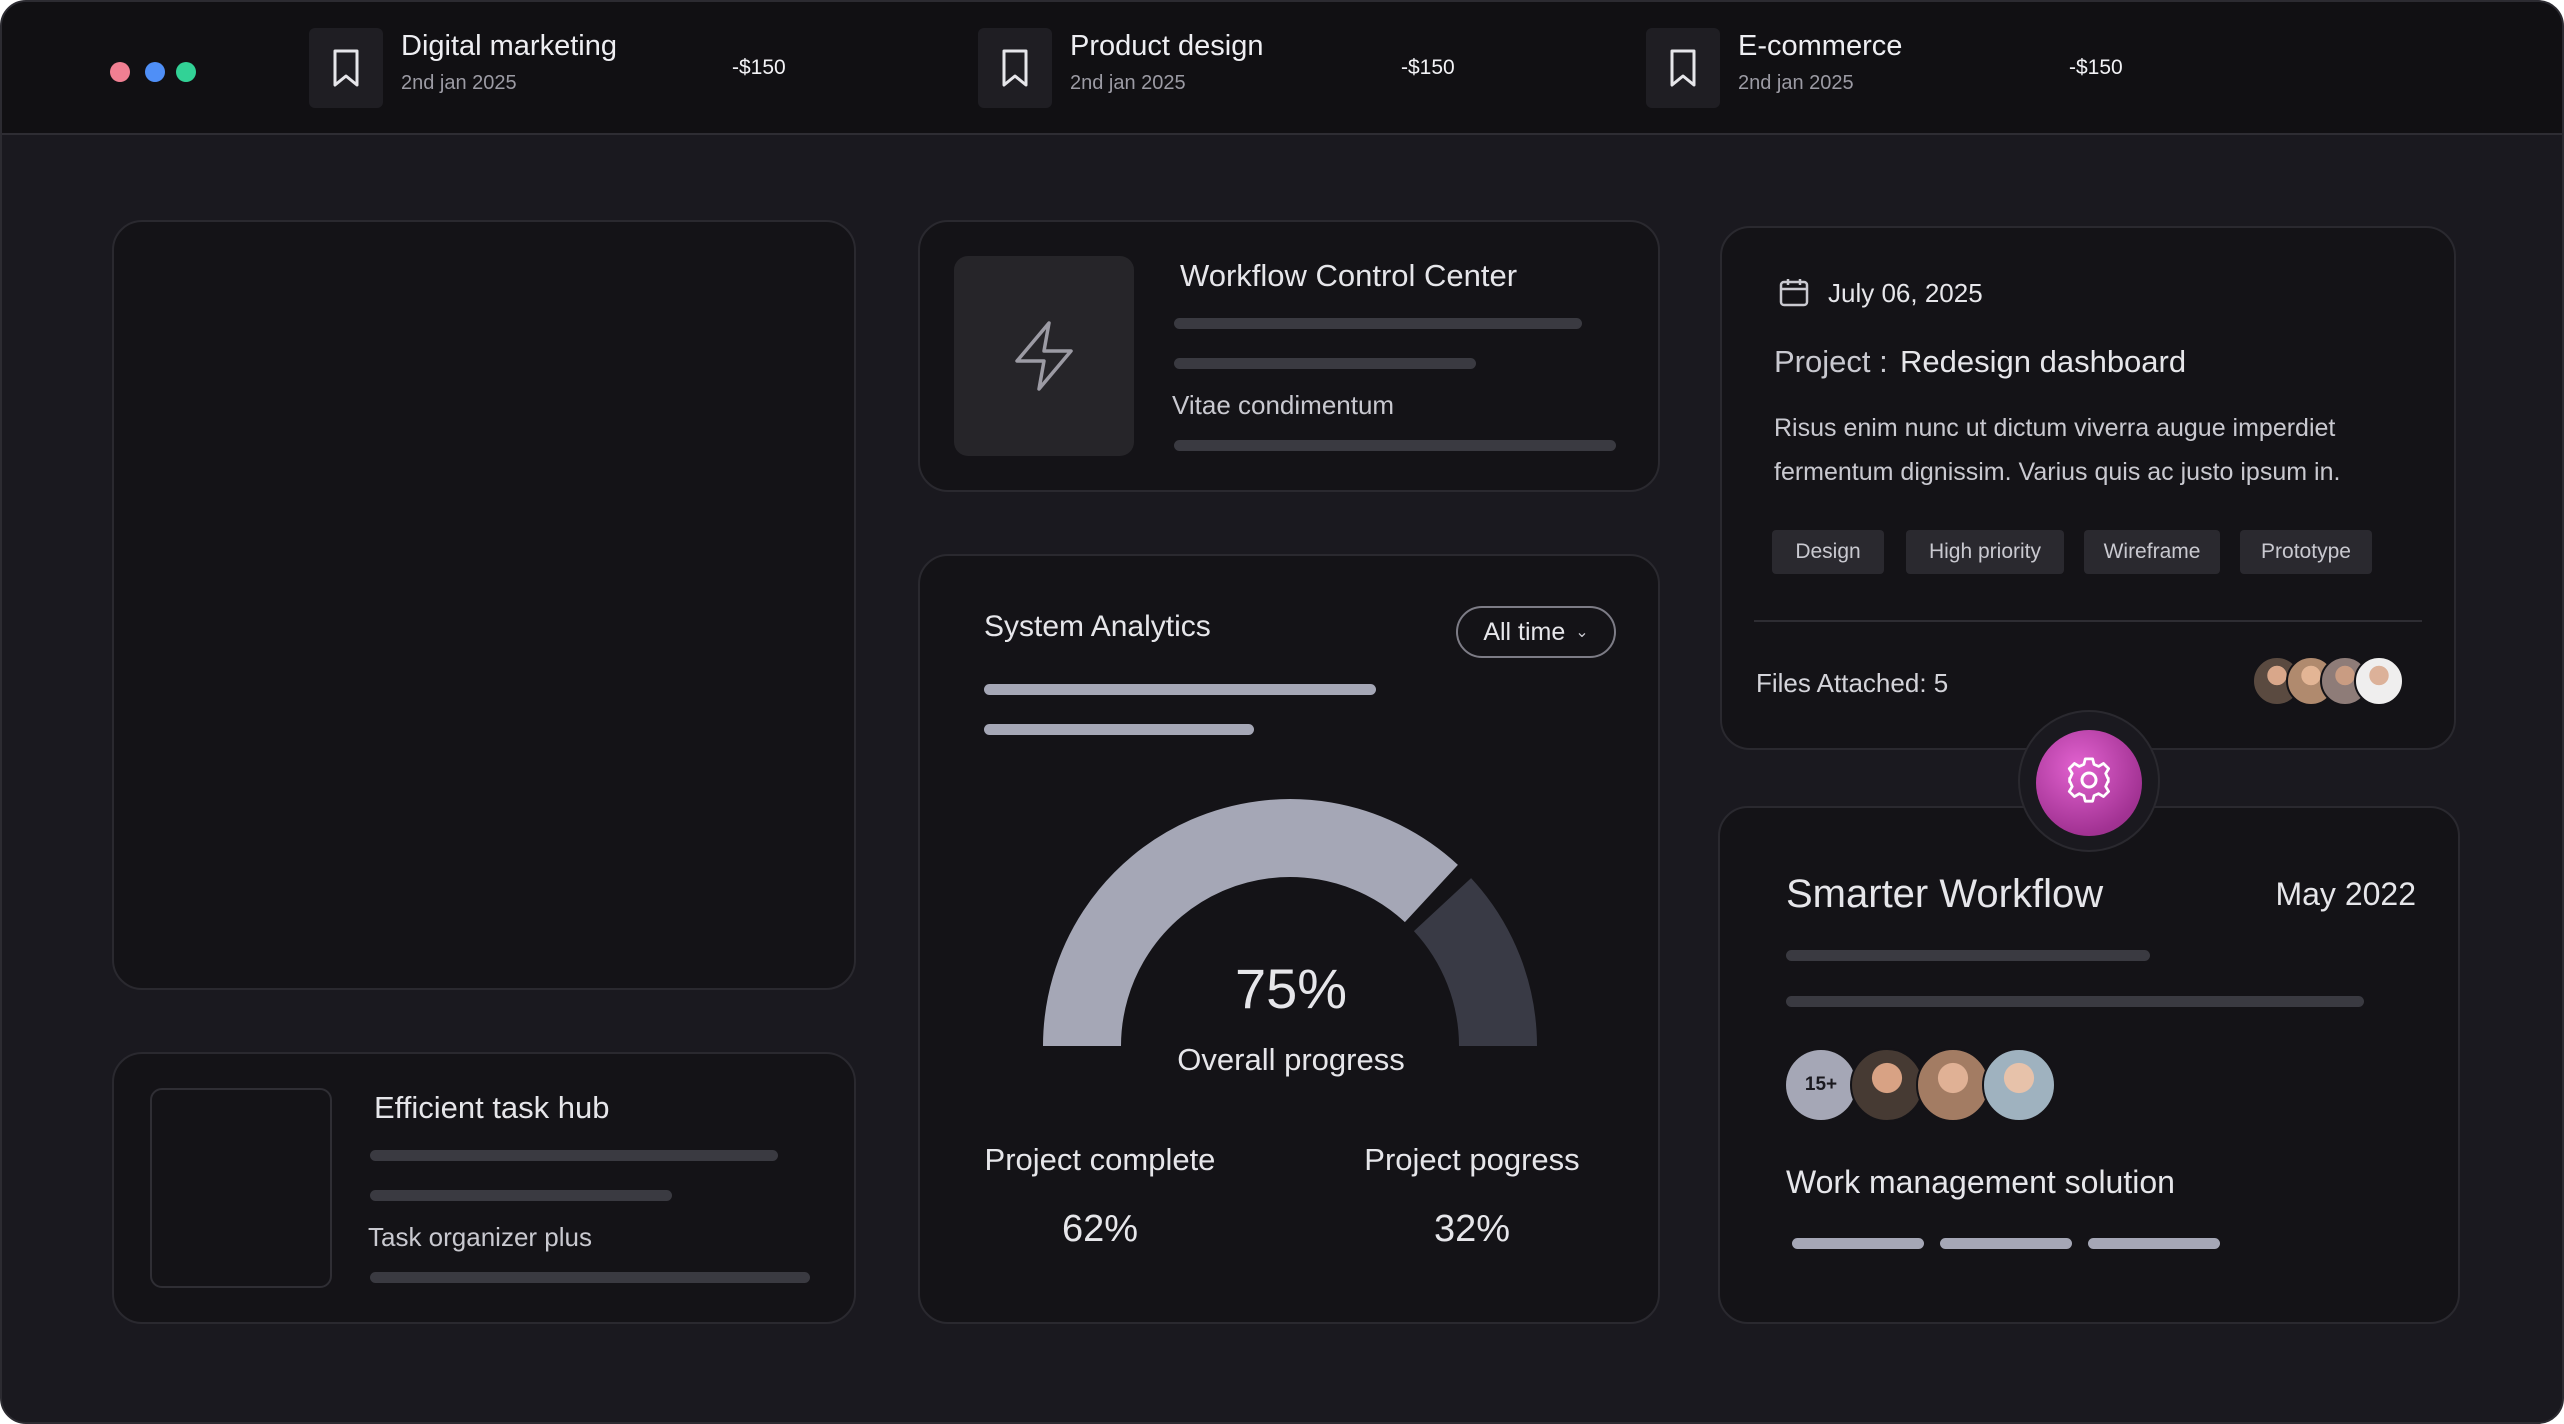 The width and height of the screenshot is (2564, 1424). What do you see at coordinates (186, 72) in the screenshot?
I see `window-dot-green` at bounding box center [186, 72].